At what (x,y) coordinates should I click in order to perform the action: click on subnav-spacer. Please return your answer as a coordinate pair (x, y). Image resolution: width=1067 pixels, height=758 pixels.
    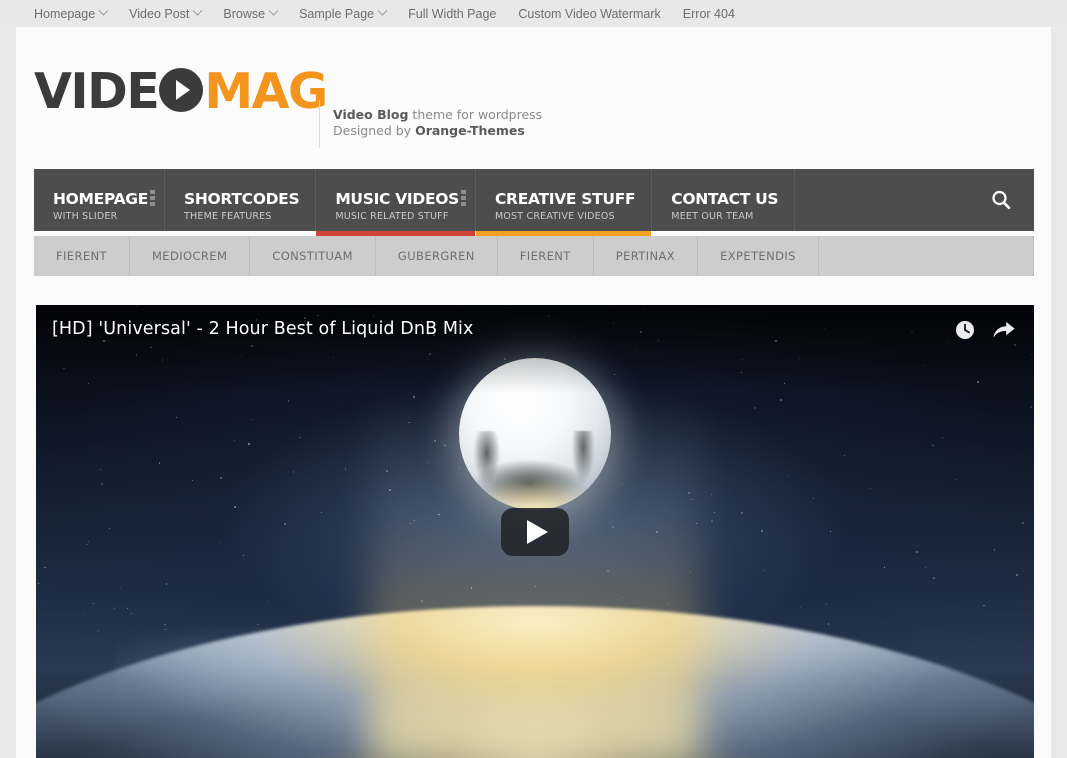
    Looking at the image, I should click on (926, 256).